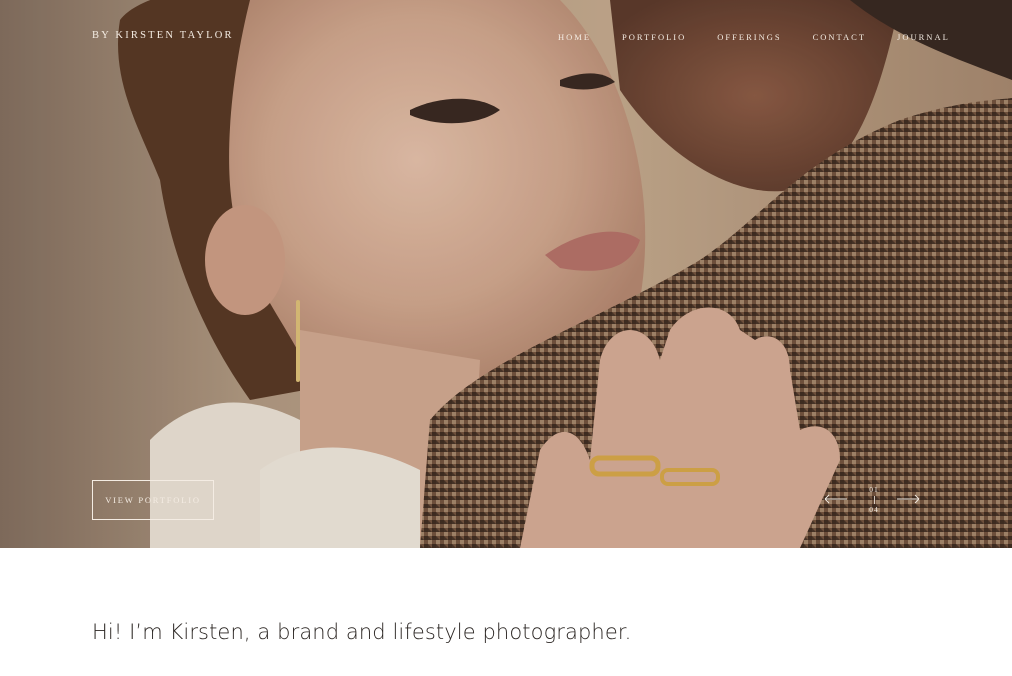 The image size is (1012, 676). Describe the element at coordinates (749, 37) in the screenshot. I see `nav-offerings: OFFERINGS` at that location.